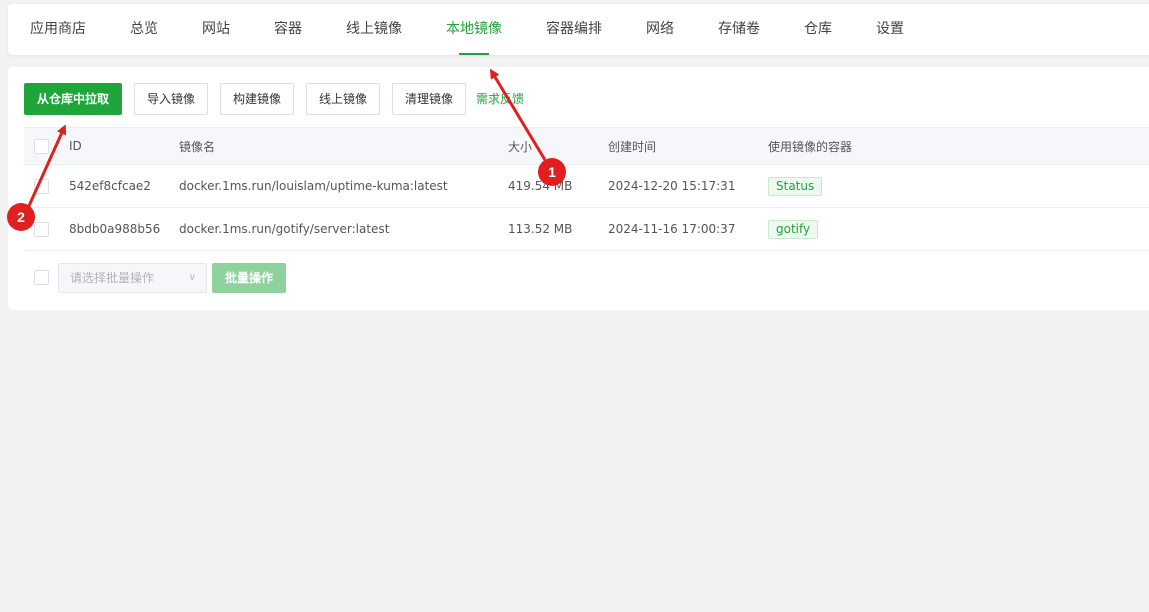 The height and width of the screenshot is (612, 1149). What do you see at coordinates (343, 99) in the screenshot?
I see `online-images-button: 线上镜像` at bounding box center [343, 99].